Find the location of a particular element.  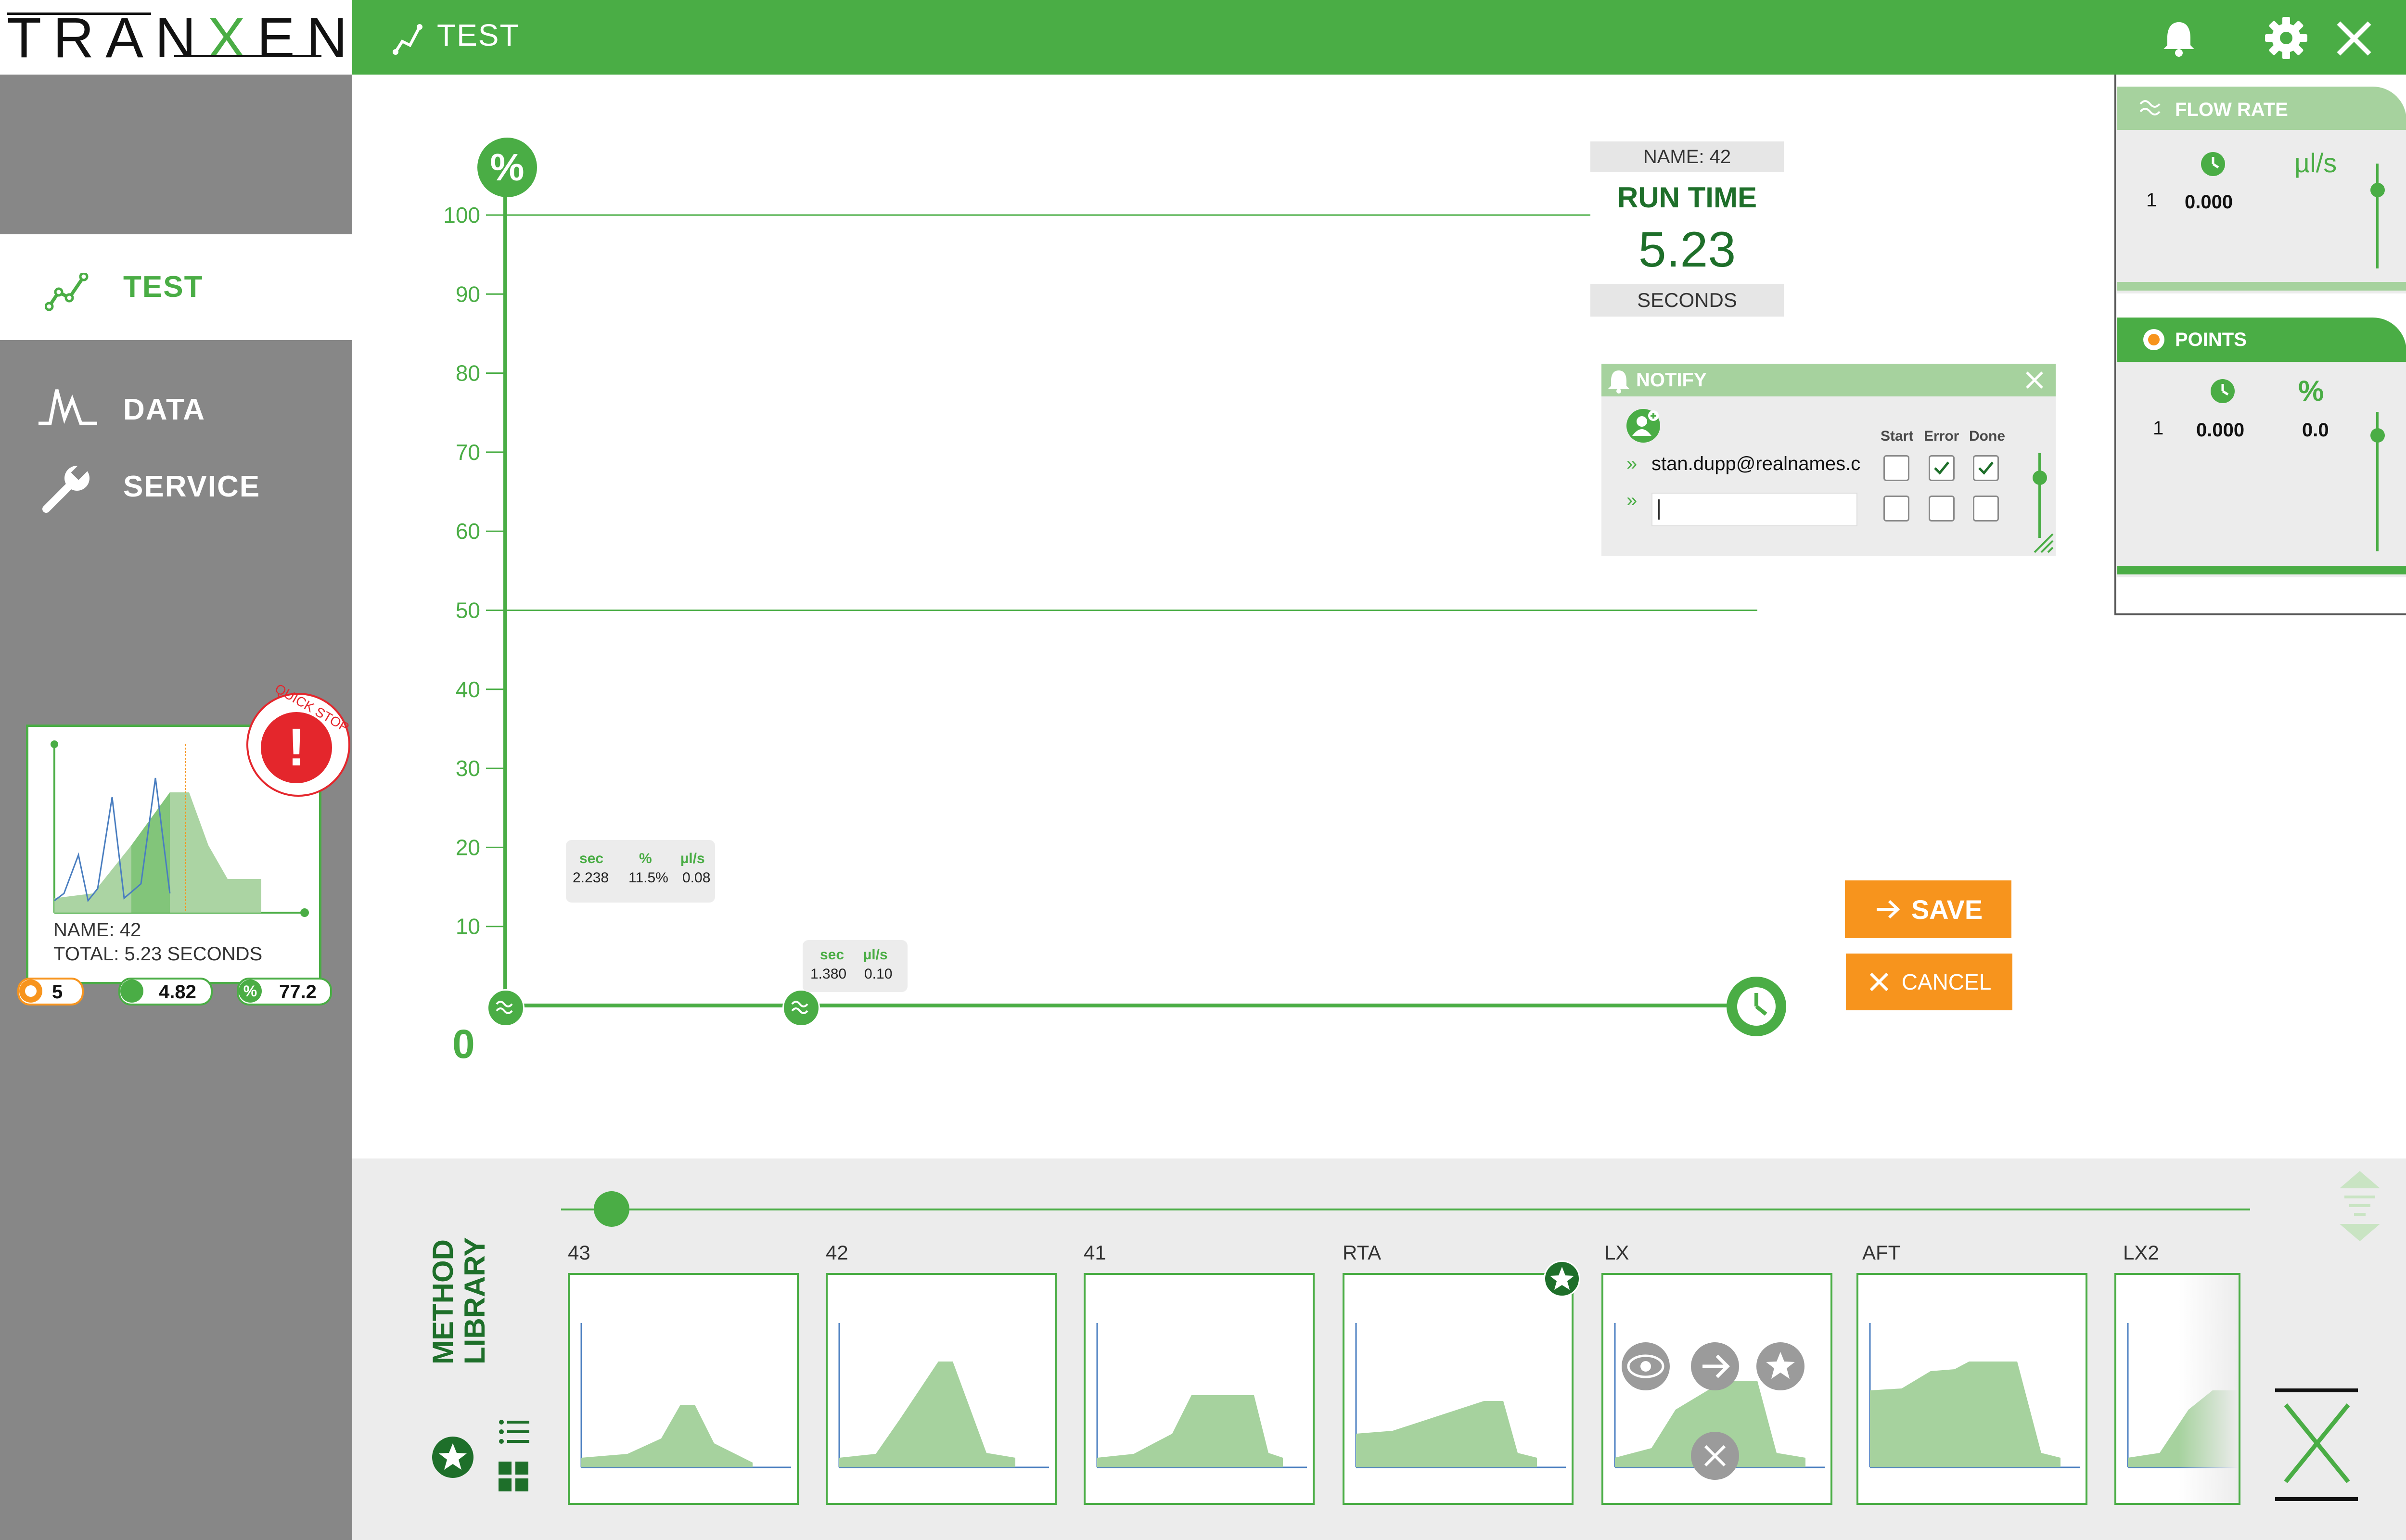

y-tick-label: 50 is located at coordinates (468, 610).